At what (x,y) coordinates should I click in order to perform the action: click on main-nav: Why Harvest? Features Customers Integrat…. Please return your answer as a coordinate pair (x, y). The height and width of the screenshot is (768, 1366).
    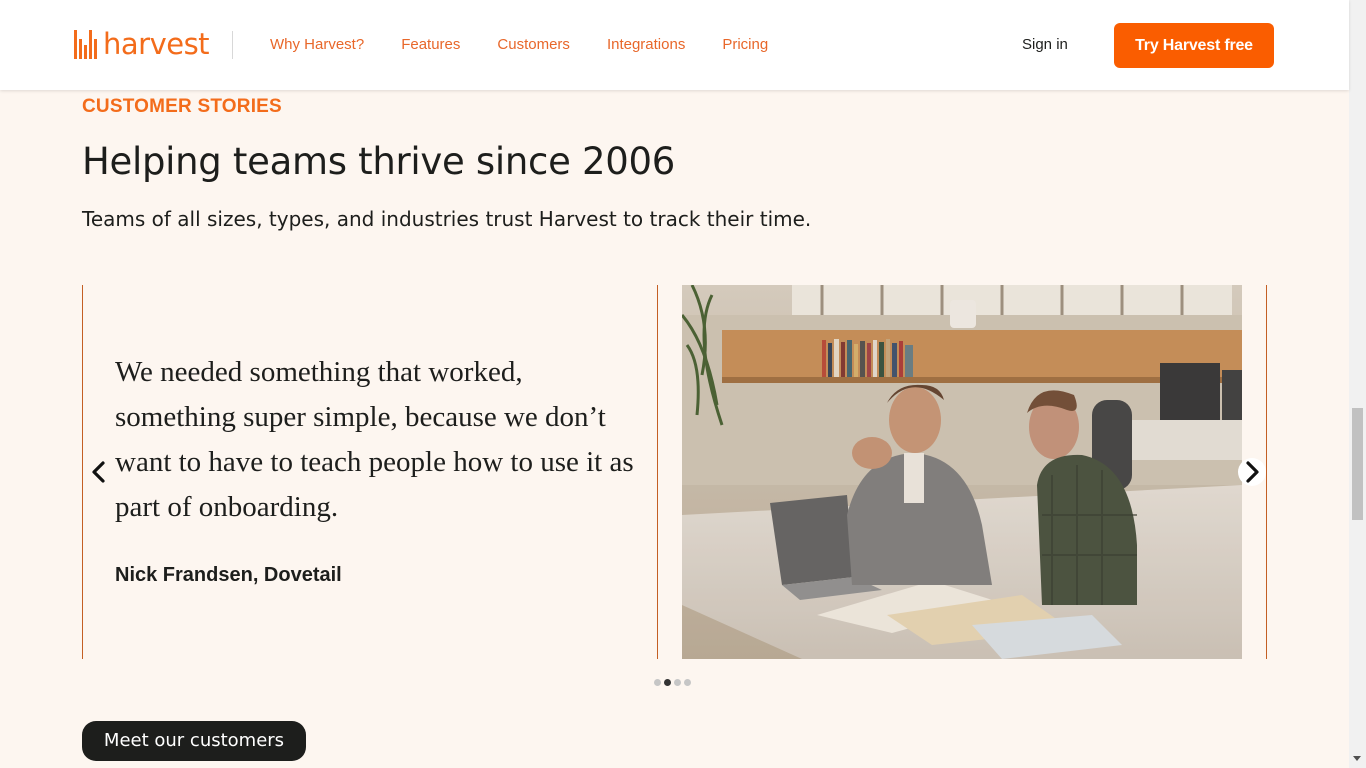
    Looking at the image, I should click on (537, 45).